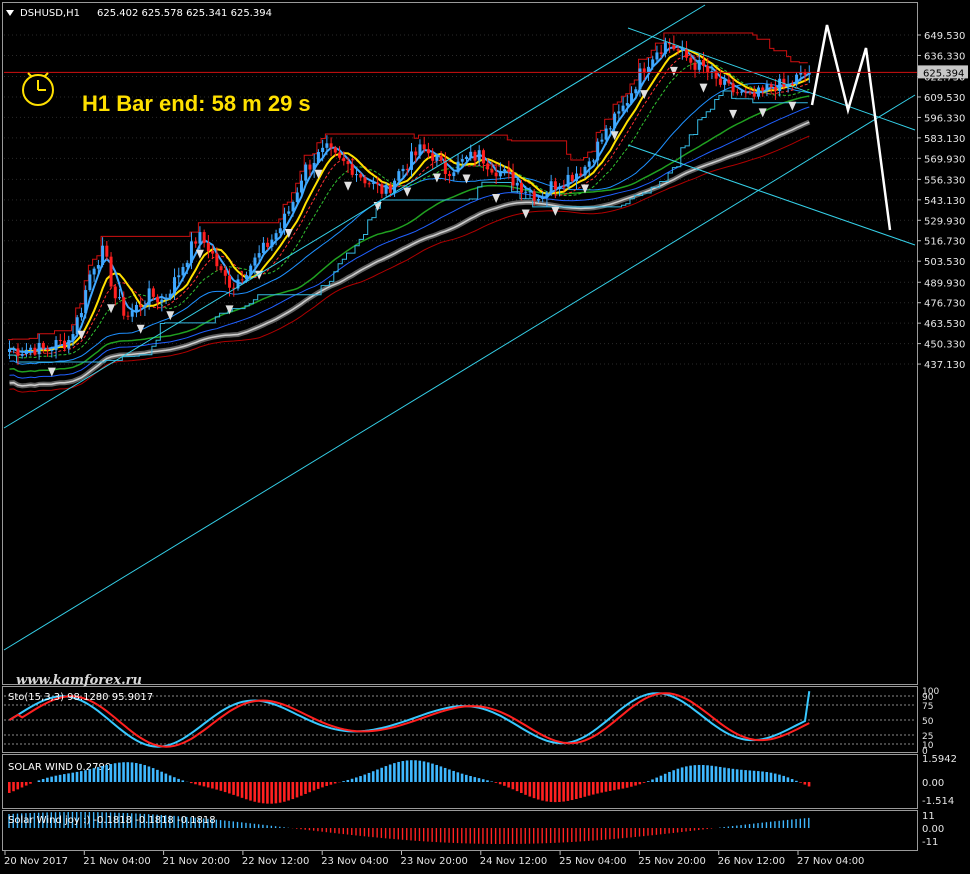  I want to click on osc-tick-label: 50, so click(928, 722).